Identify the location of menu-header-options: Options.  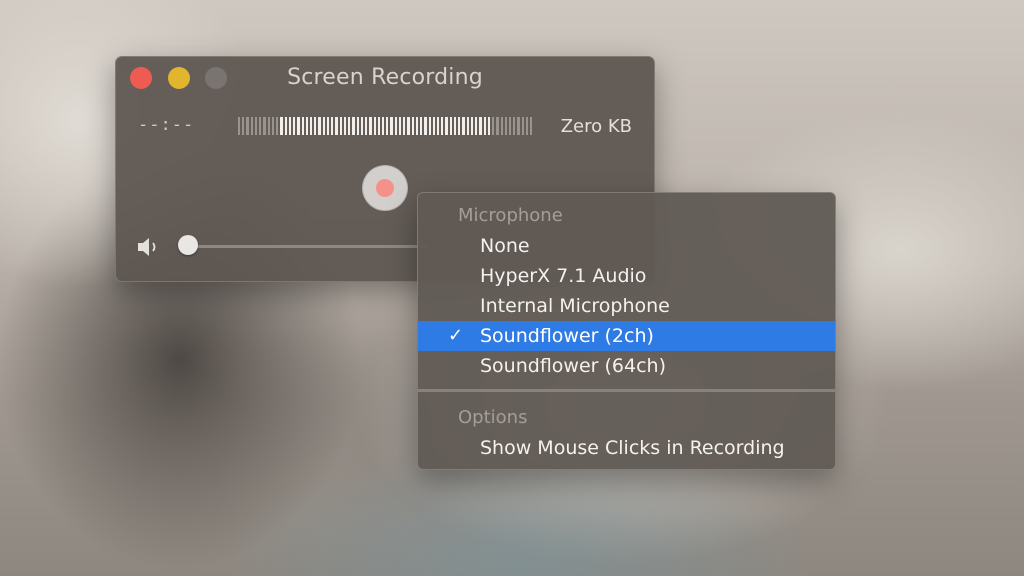
(493, 417).